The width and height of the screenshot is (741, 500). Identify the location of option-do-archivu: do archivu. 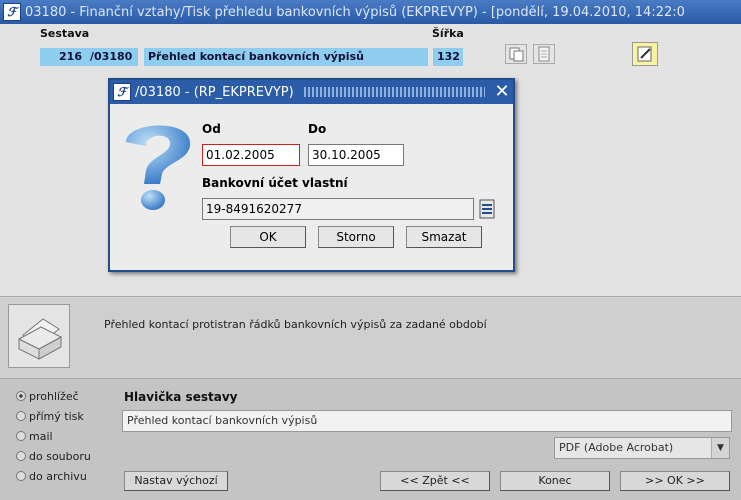
(53, 478).